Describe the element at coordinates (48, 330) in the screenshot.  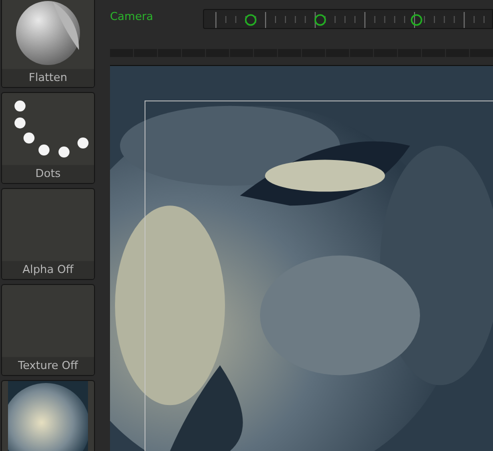
I see `tool-tile: Texture Off` at that location.